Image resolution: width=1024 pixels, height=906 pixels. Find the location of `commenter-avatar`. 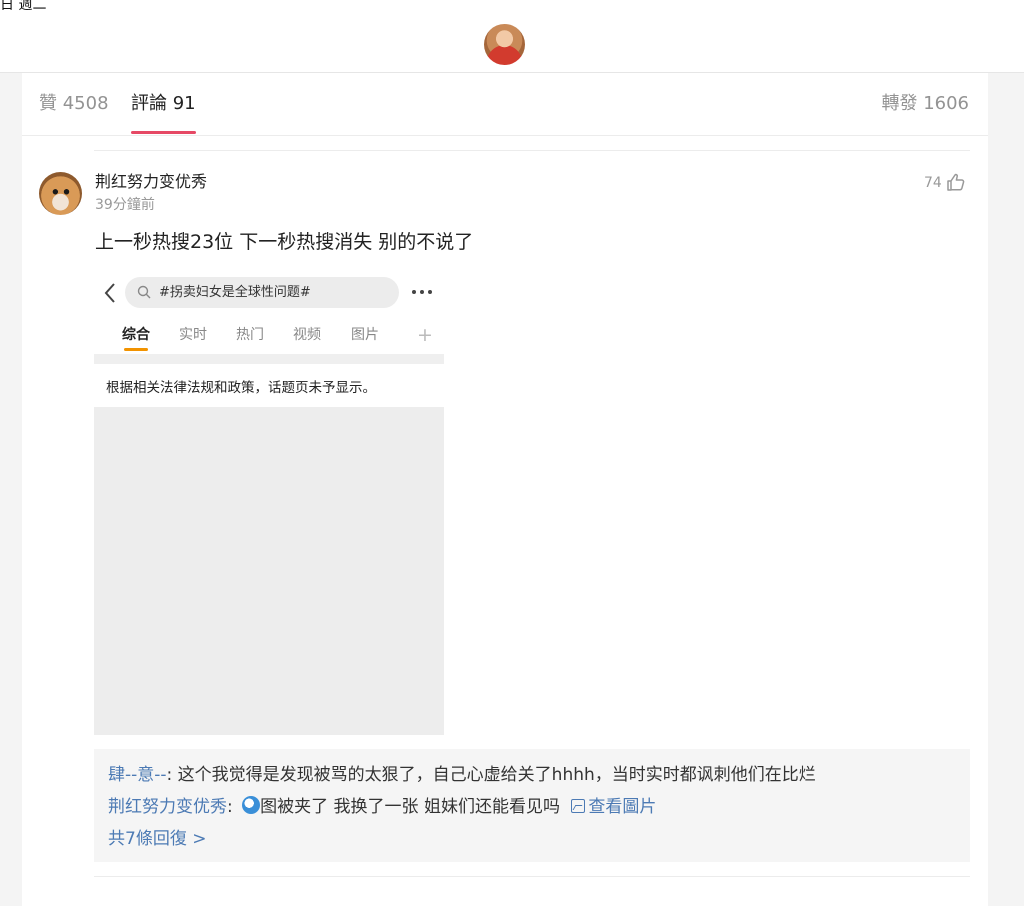

commenter-avatar is located at coordinates (60, 193).